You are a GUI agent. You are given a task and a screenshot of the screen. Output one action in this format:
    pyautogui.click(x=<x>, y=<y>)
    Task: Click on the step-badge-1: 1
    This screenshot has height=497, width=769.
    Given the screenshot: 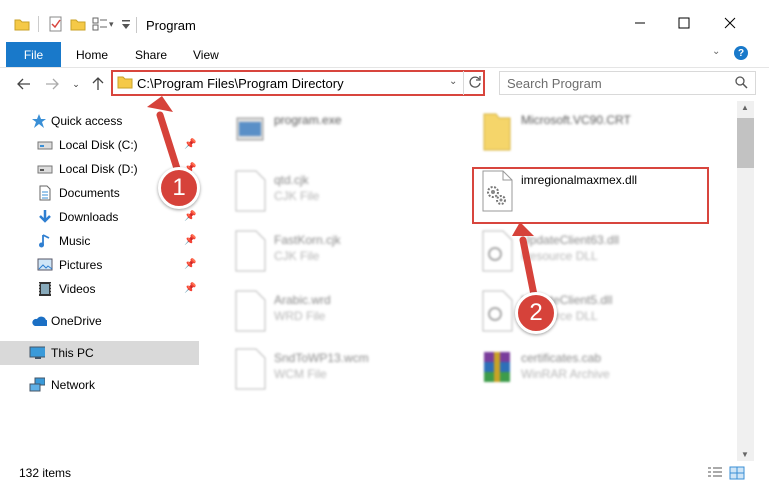 What is the action you would take?
    pyautogui.click(x=179, y=188)
    